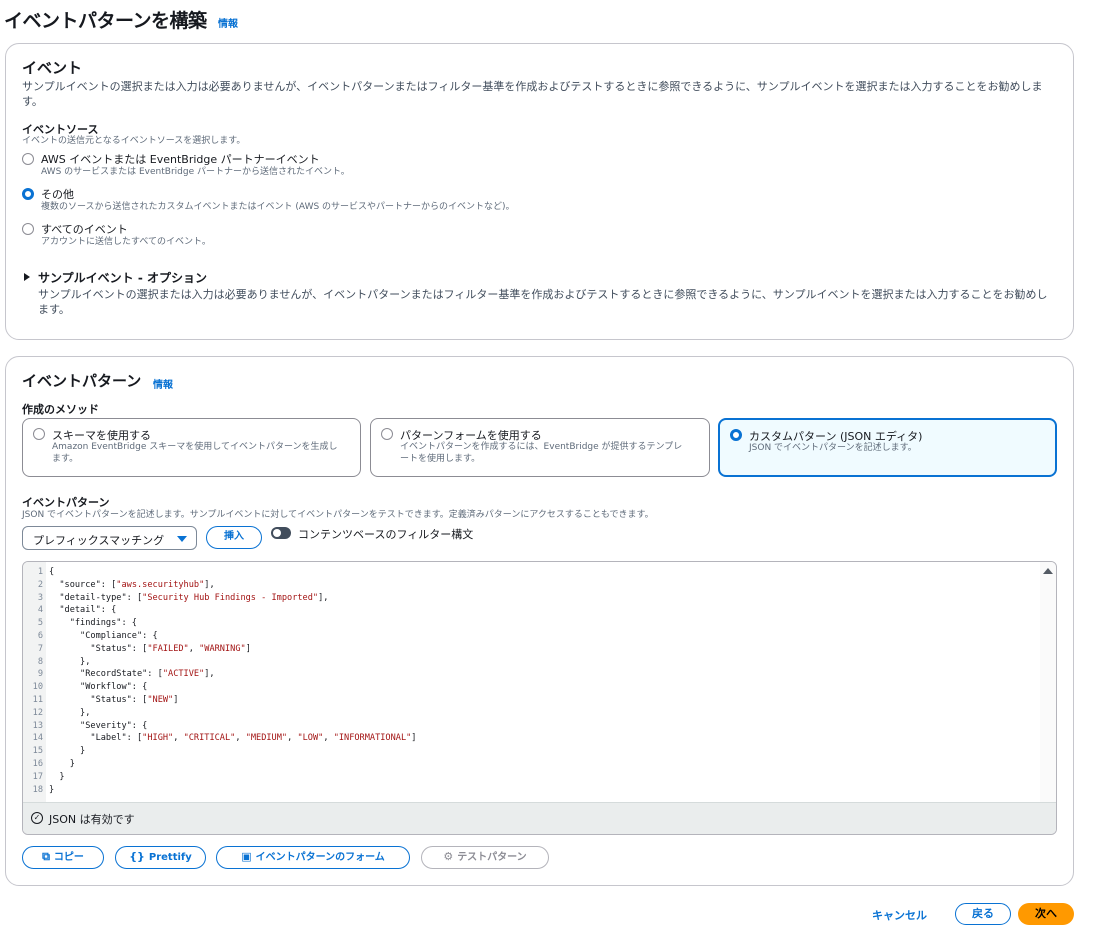  I want to click on radio-label: その他, so click(57, 194).